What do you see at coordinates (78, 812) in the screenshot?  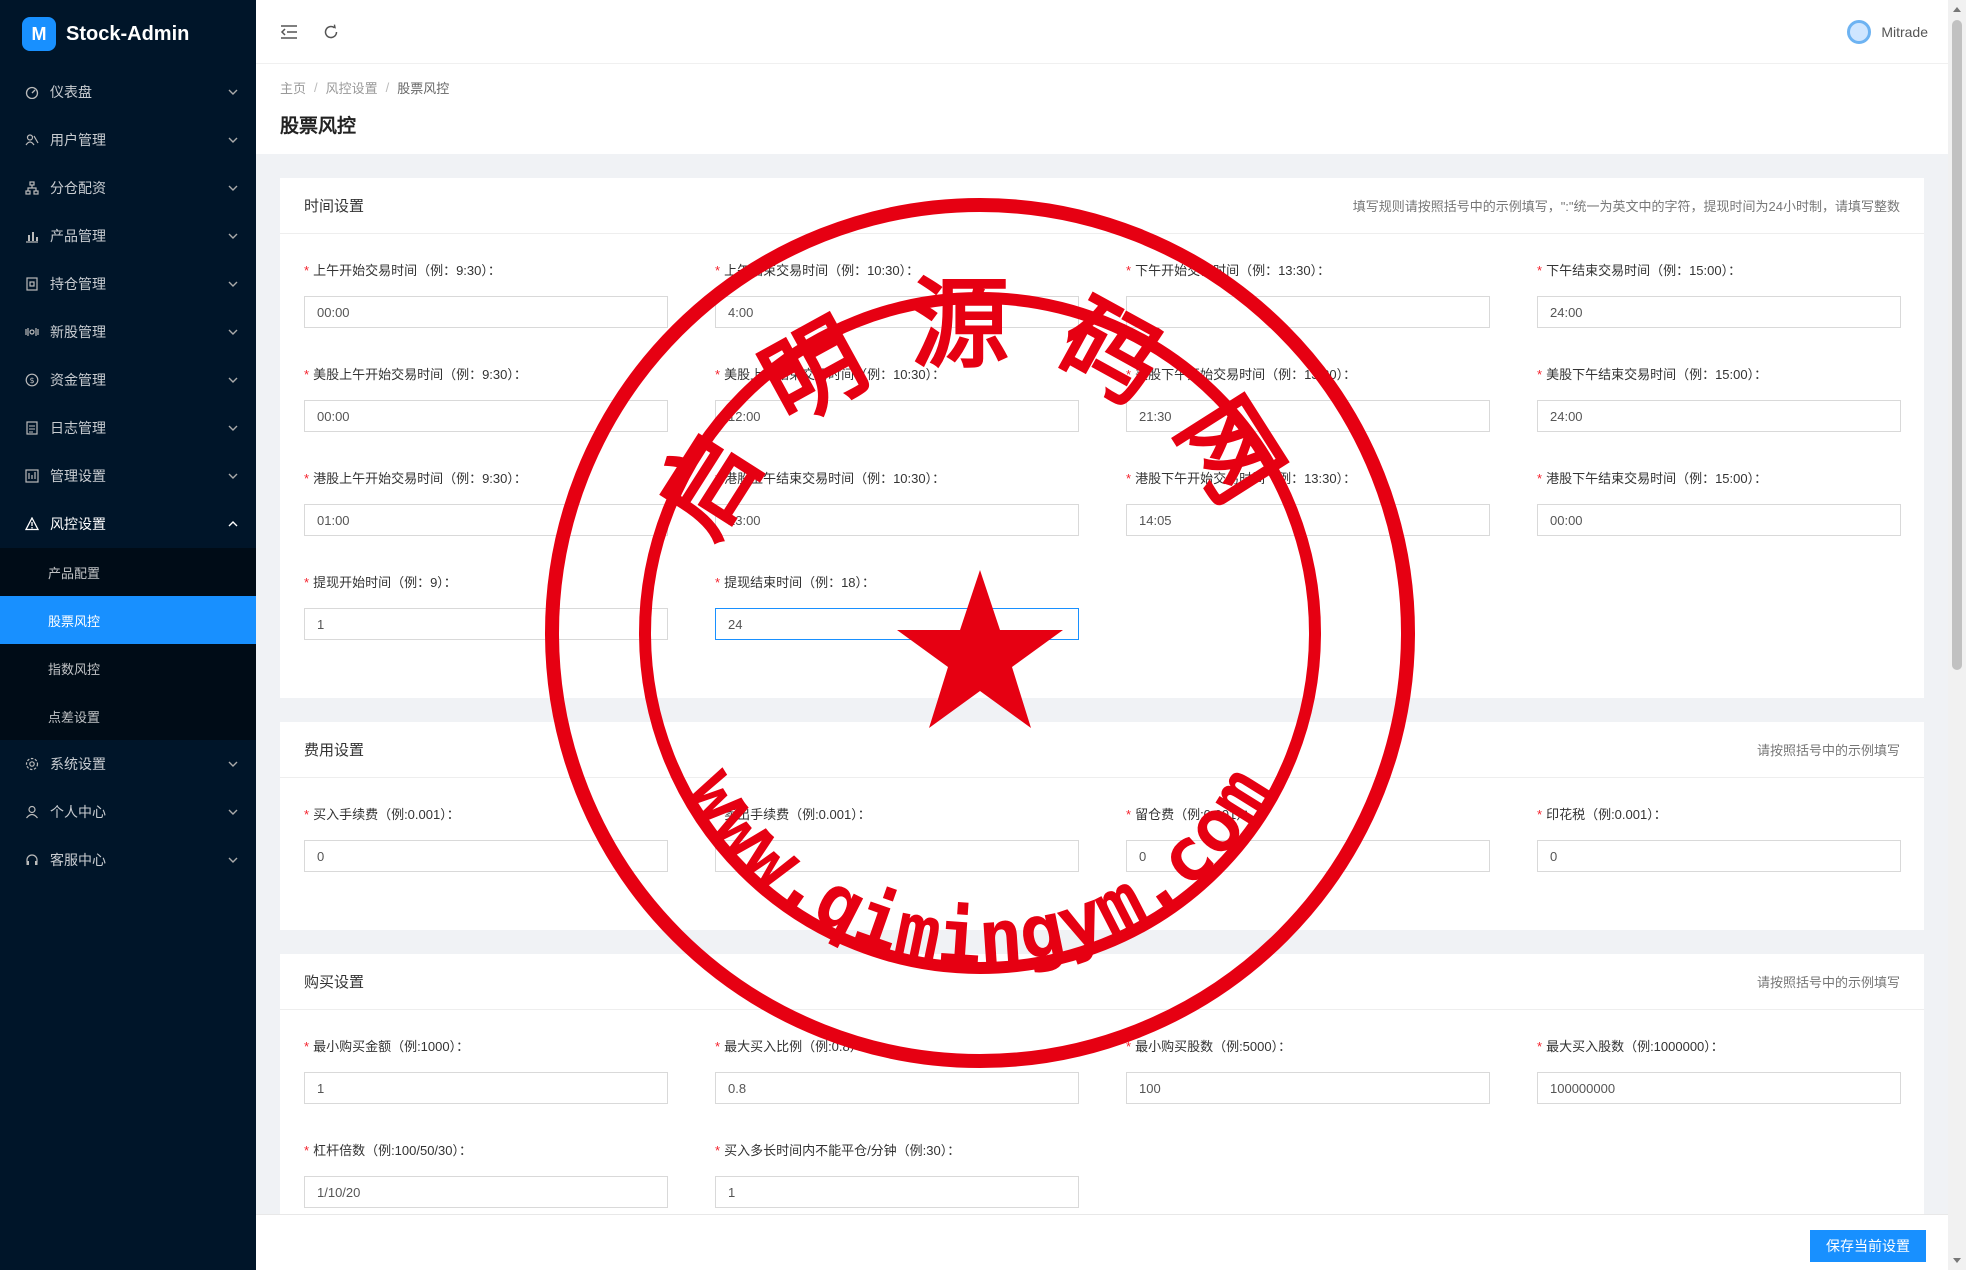 I see `sidebar-item-label: 个人中心` at bounding box center [78, 812].